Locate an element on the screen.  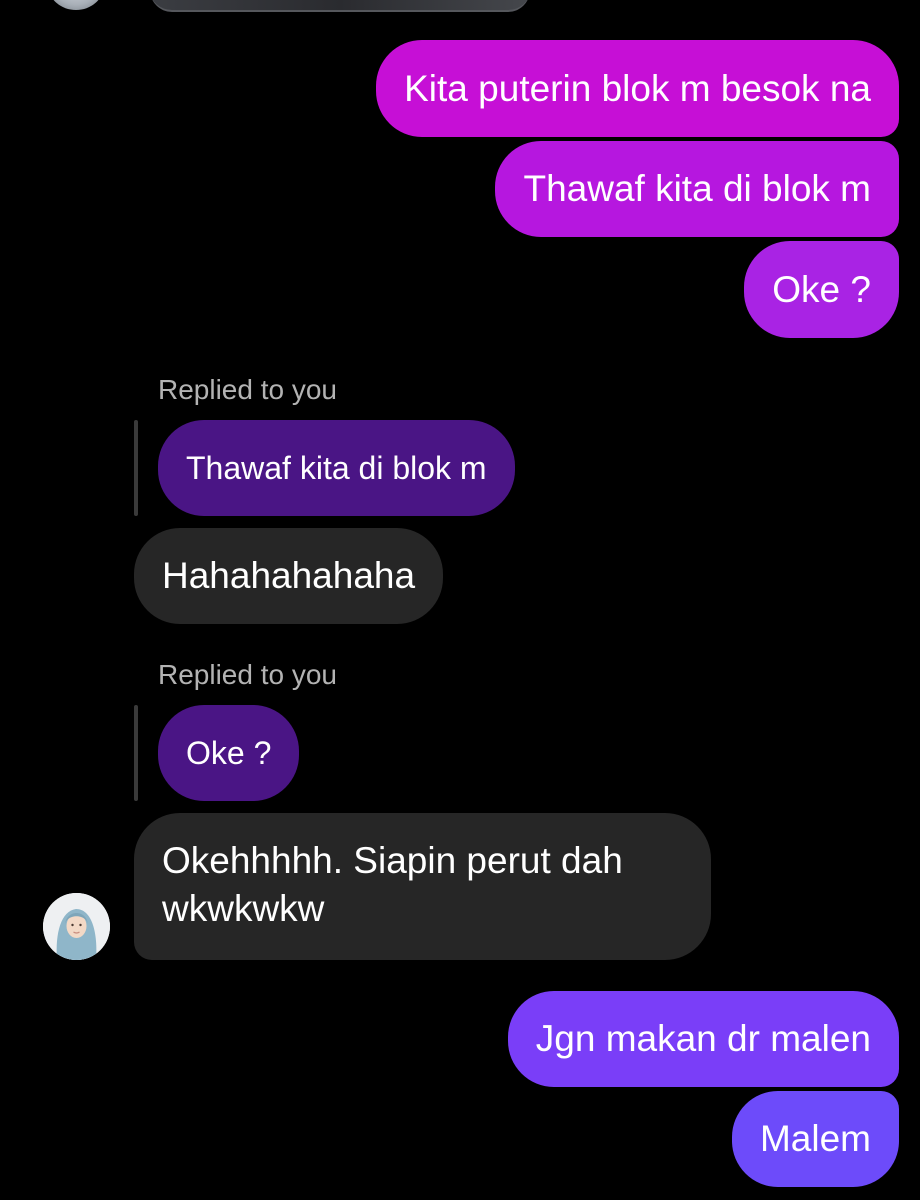
quoted-message: Oke ? is located at coordinates (229, 753).